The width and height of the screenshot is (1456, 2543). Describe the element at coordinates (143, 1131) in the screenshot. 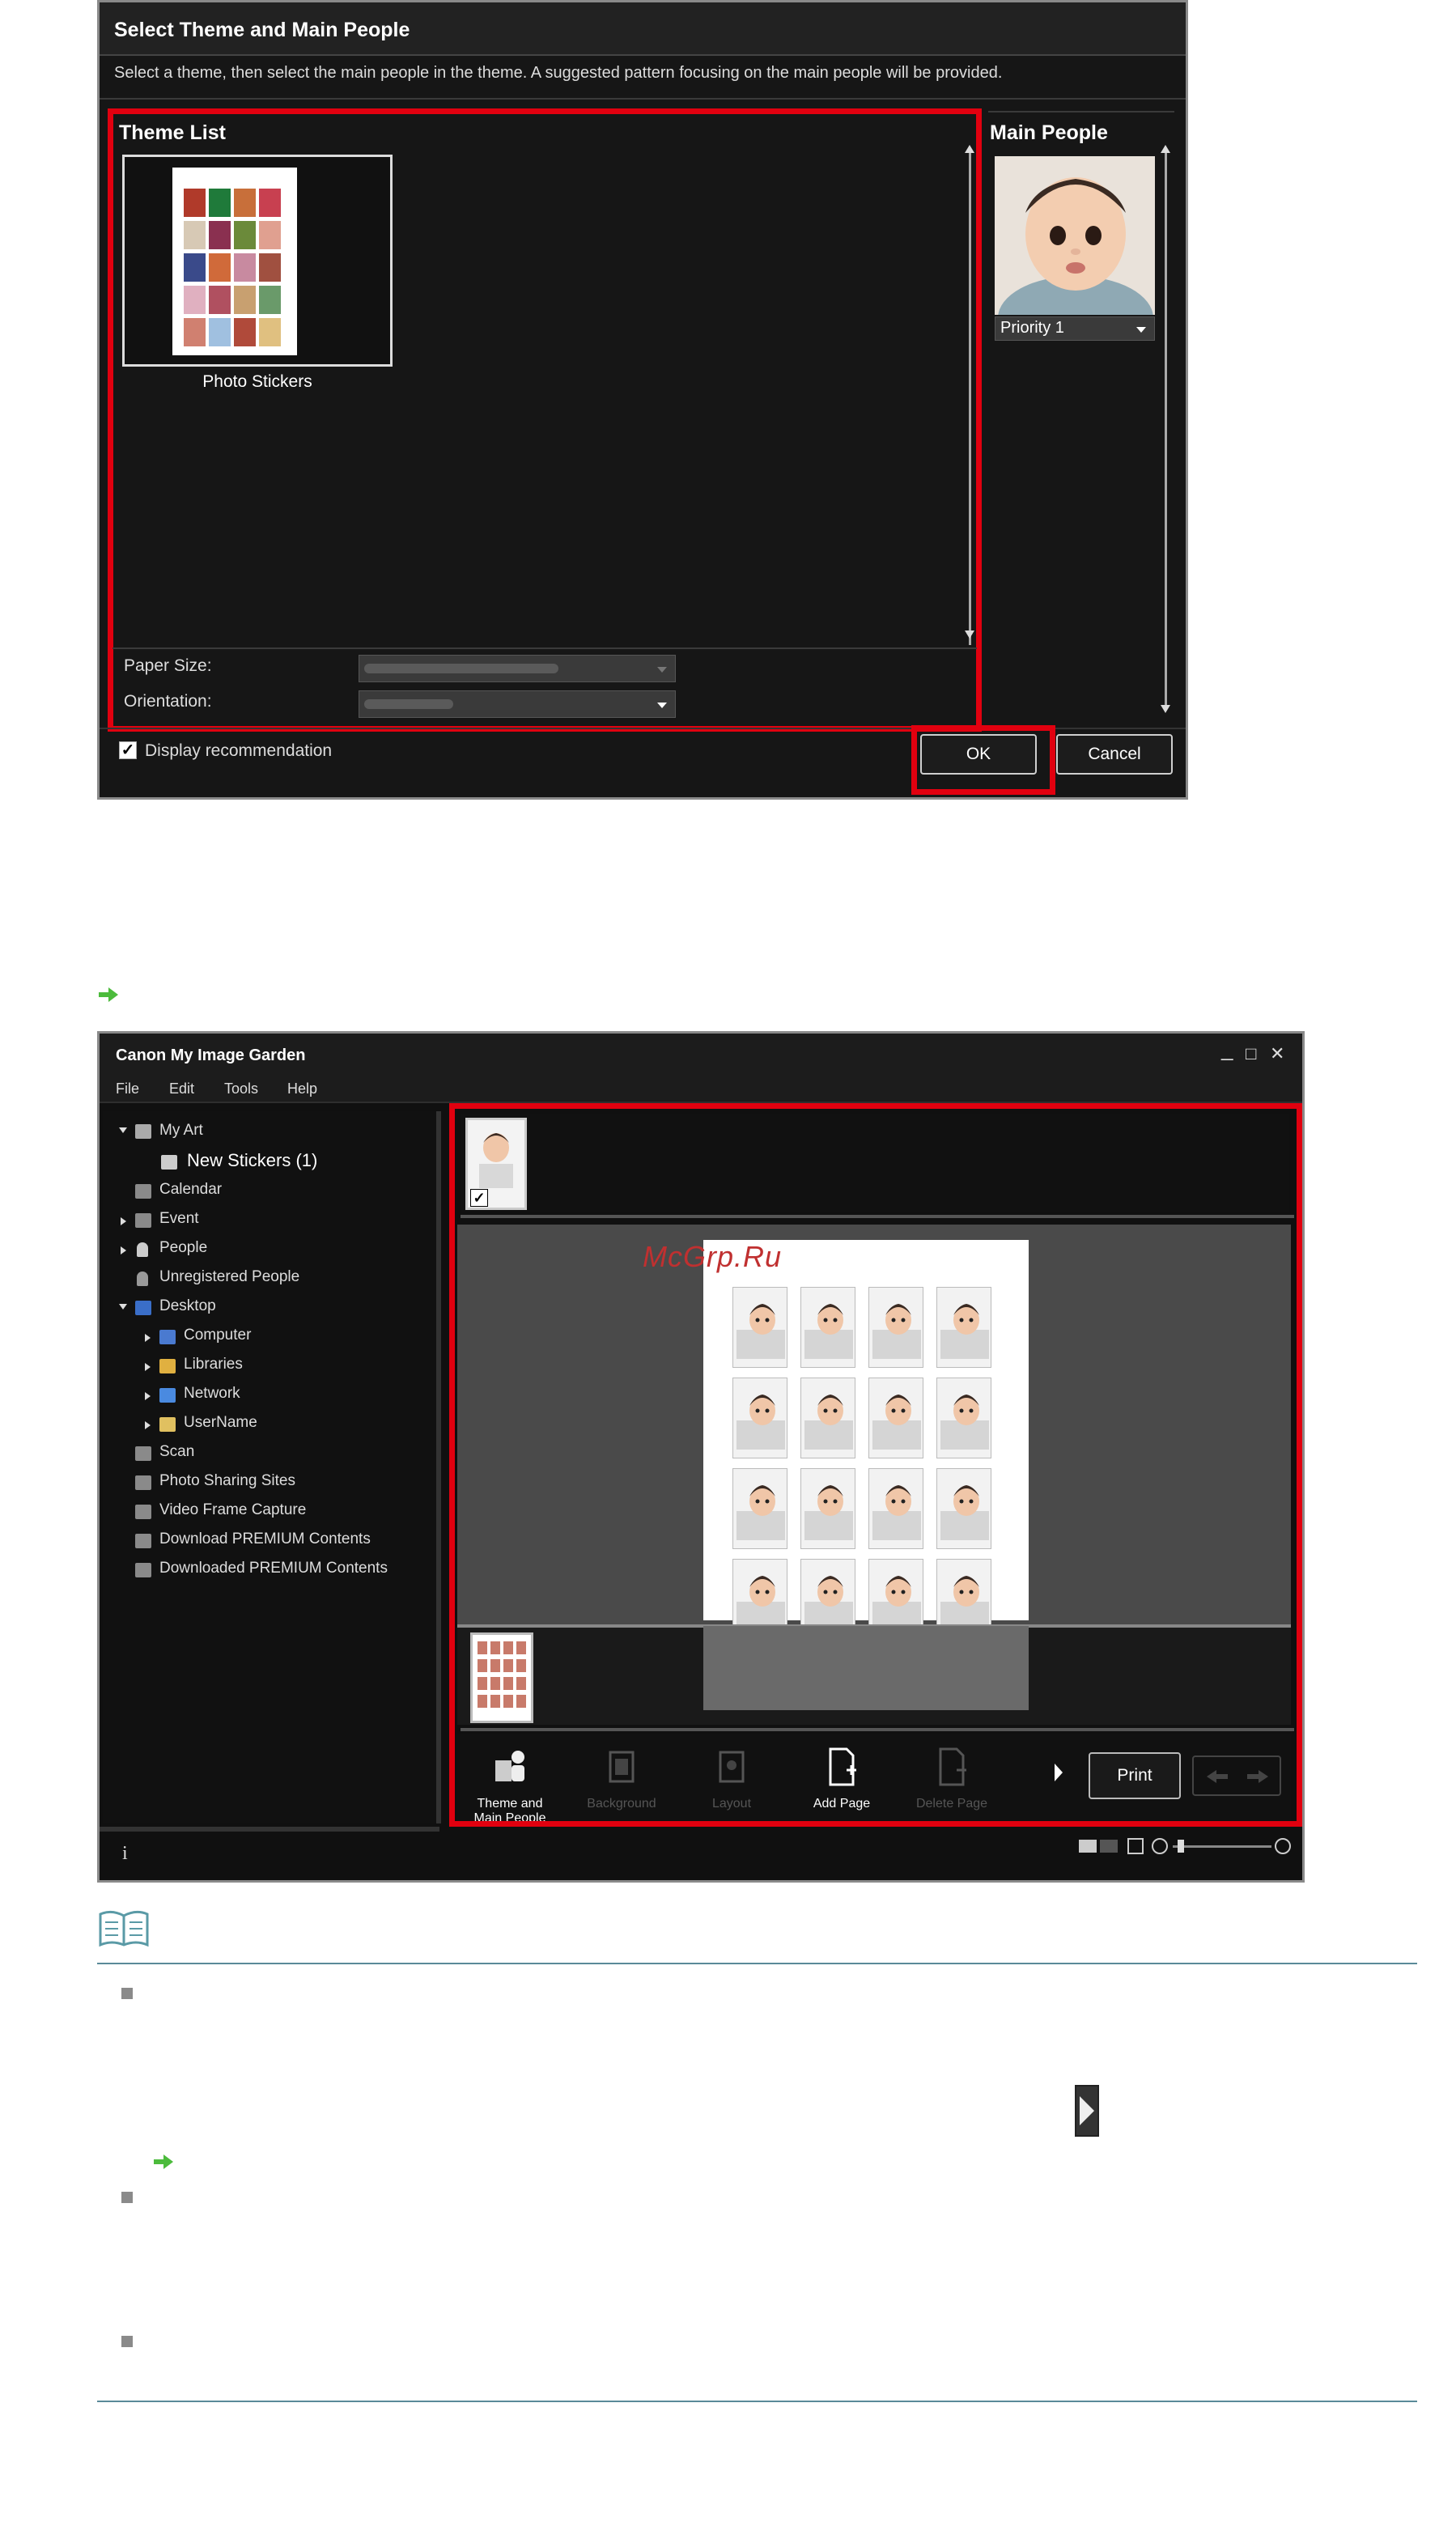

I see `my-art-icon` at that location.